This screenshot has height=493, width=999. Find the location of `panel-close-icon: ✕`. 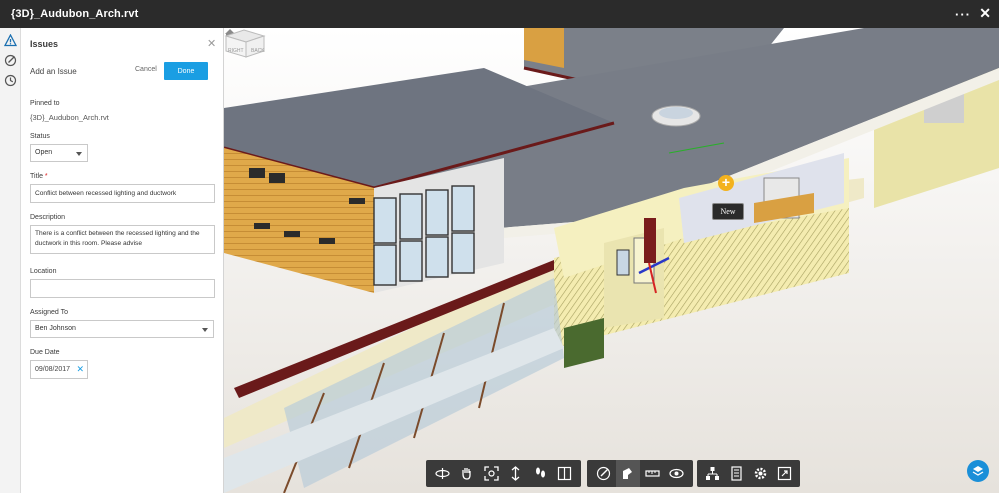

panel-close-icon: ✕ is located at coordinates (211, 43).